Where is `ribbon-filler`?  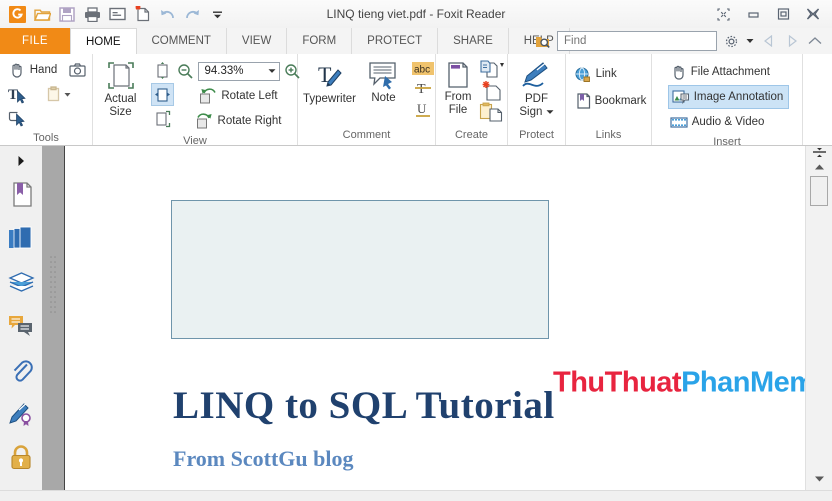
ribbon-filler is located at coordinates (817, 99).